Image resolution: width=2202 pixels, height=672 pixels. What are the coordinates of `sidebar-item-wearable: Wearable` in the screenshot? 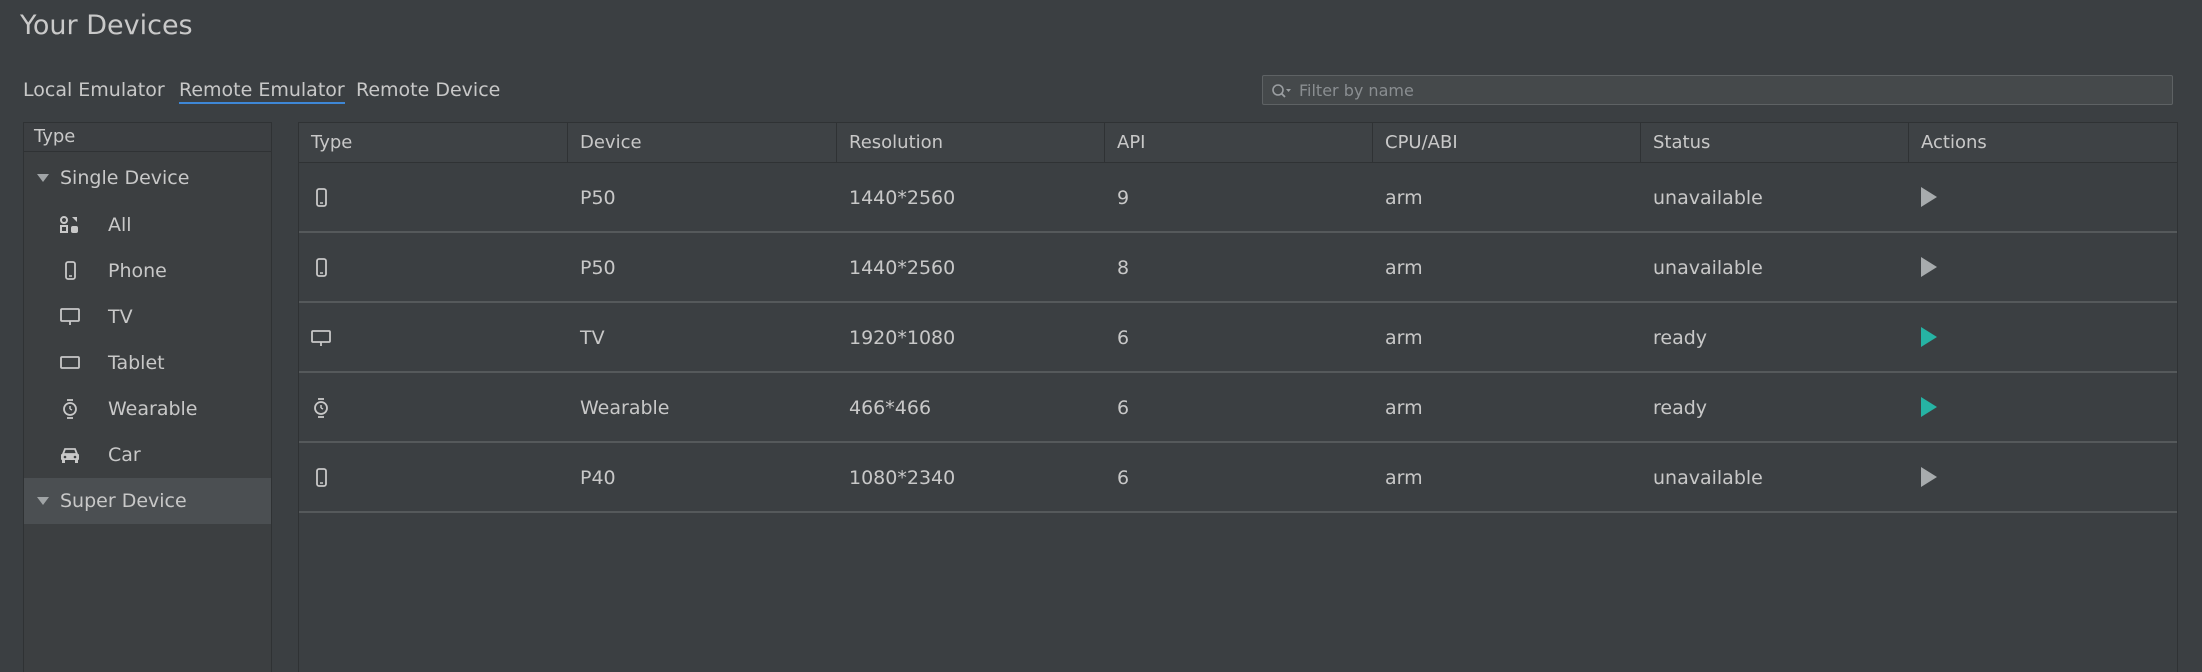 It's located at (147, 409).